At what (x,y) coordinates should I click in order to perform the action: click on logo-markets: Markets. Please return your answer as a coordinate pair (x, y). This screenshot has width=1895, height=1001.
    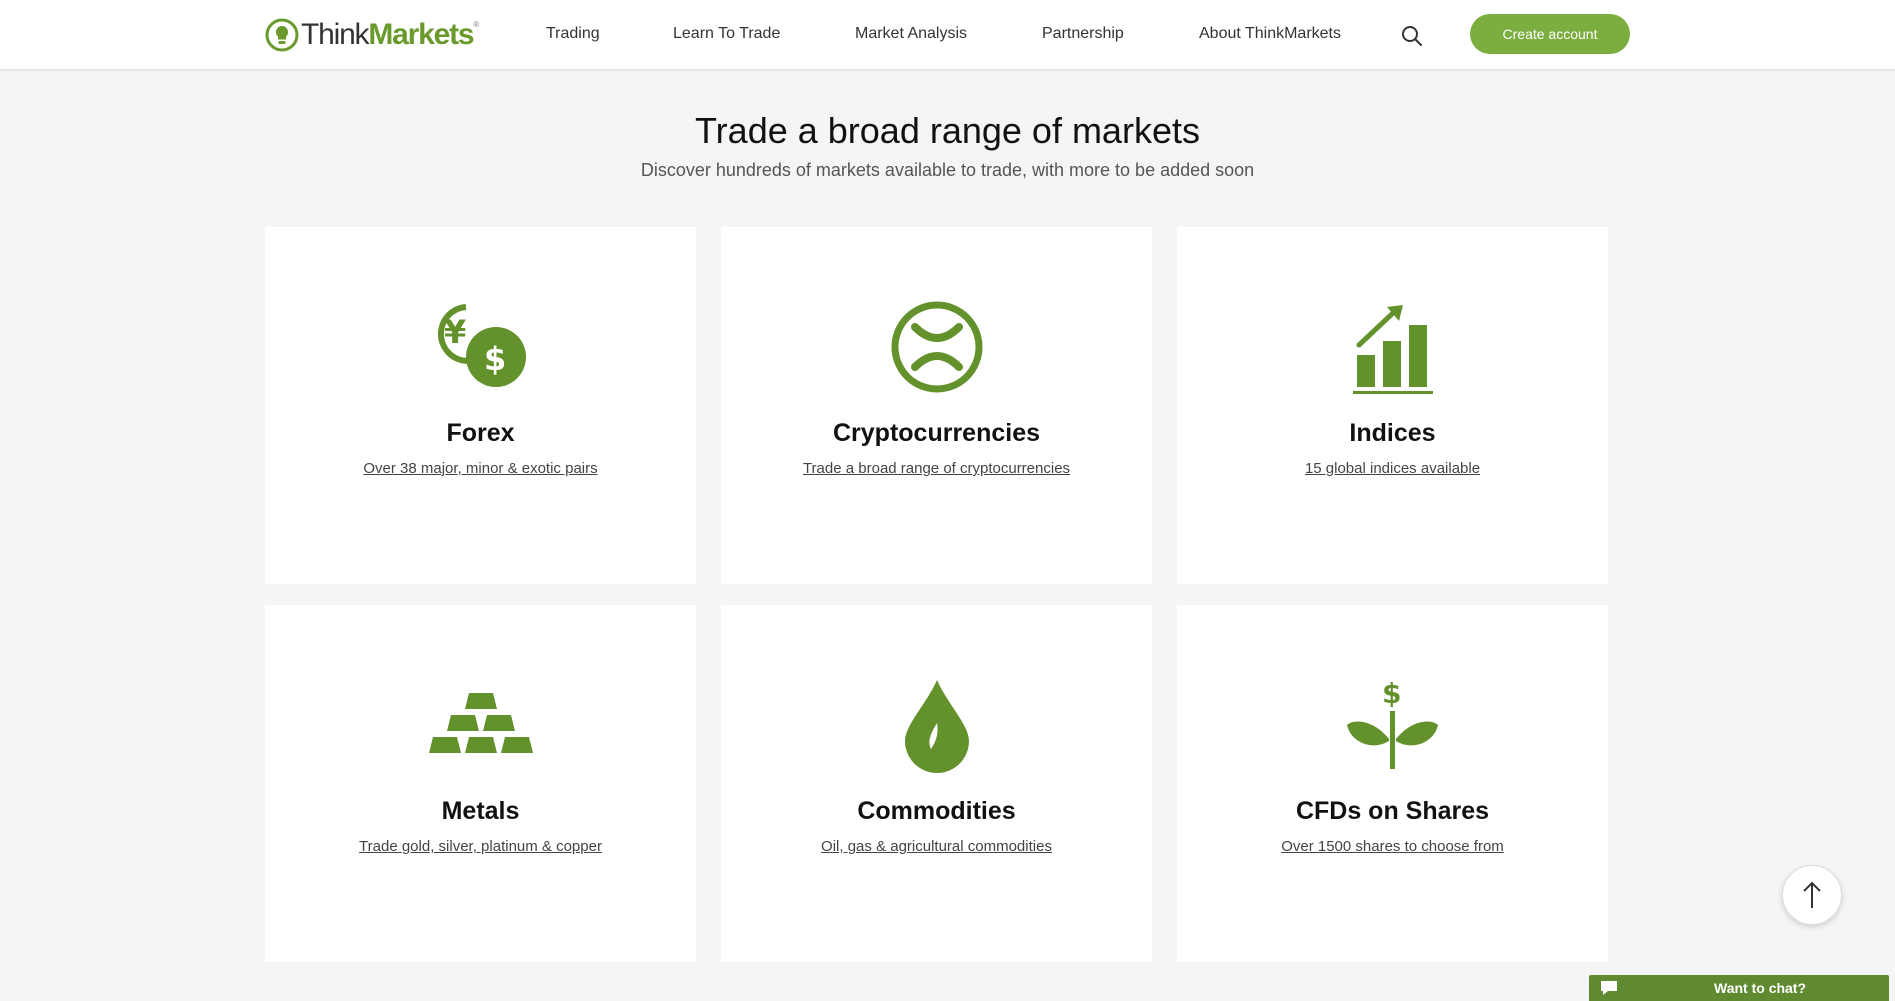
    Looking at the image, I should click on (421, 34).